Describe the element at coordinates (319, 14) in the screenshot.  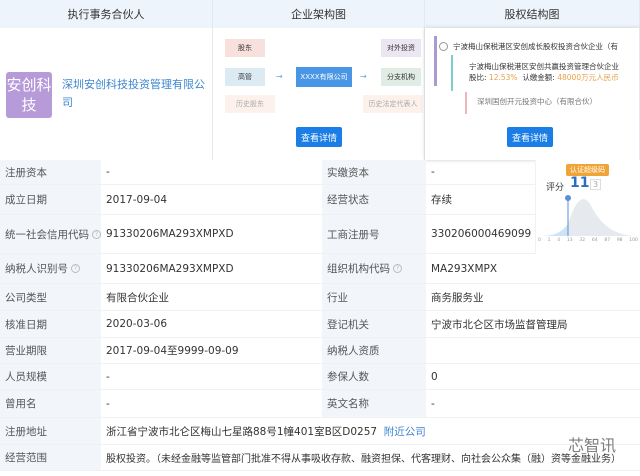
I see `header-org-chart: 企业架构图` at that location.